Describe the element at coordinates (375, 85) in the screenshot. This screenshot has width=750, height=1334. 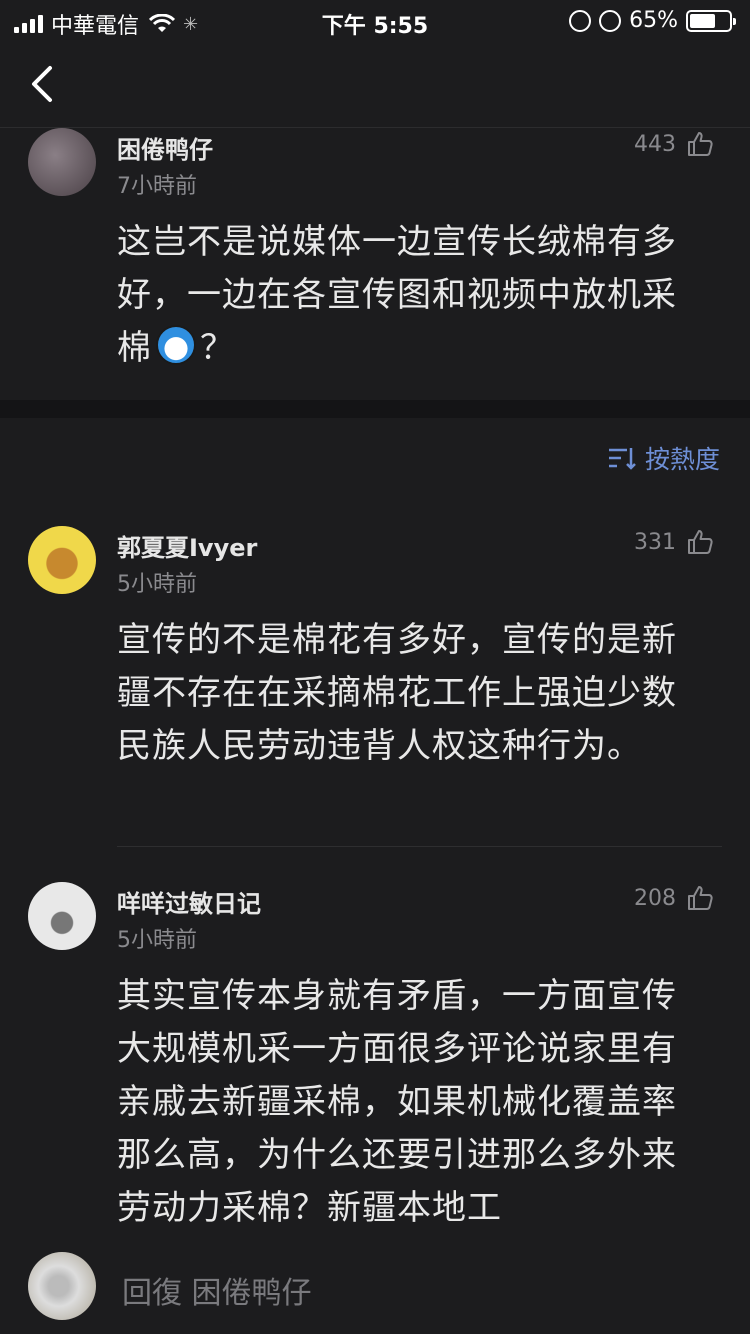
I see `nav-bar` at that location.